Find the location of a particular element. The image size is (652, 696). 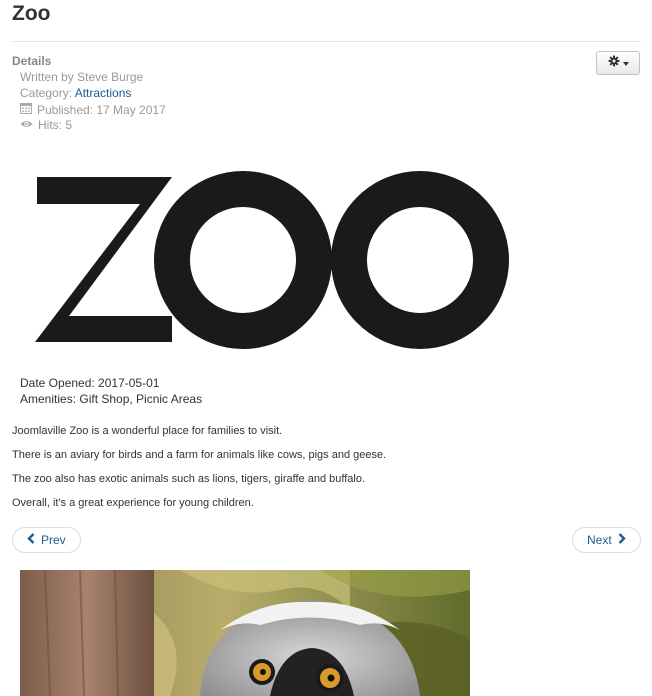

details-heading: Details is located at coordinates (32, 61).